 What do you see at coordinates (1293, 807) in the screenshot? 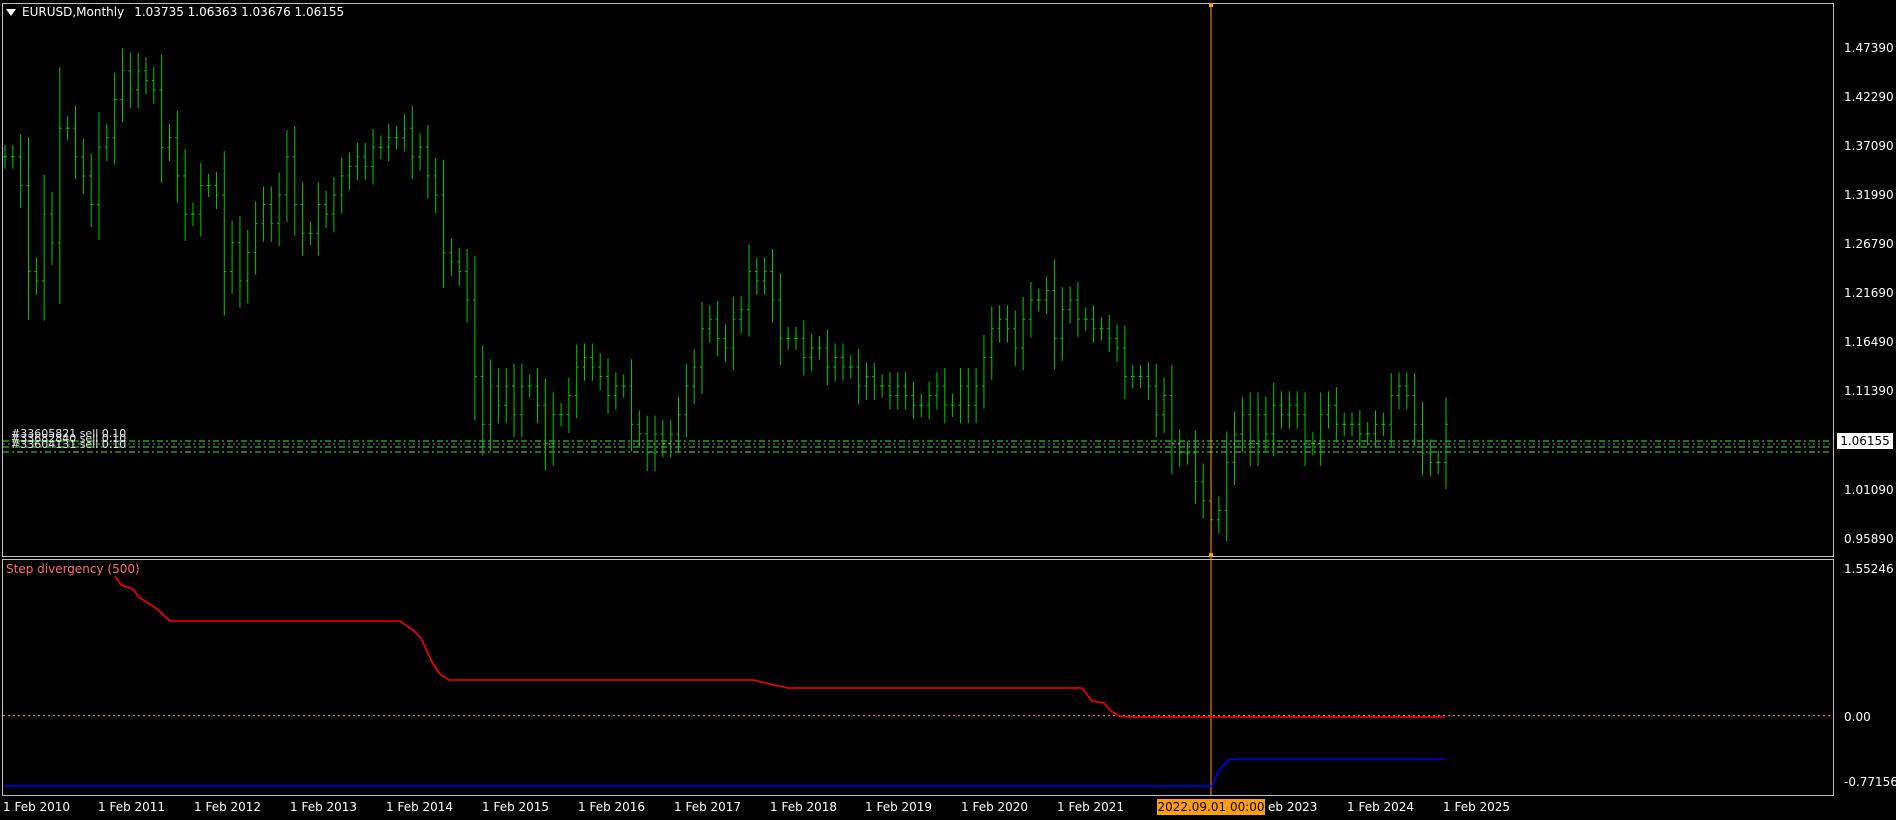
I see `time-tick: eb 2023` at bounding box center [1293, 807].